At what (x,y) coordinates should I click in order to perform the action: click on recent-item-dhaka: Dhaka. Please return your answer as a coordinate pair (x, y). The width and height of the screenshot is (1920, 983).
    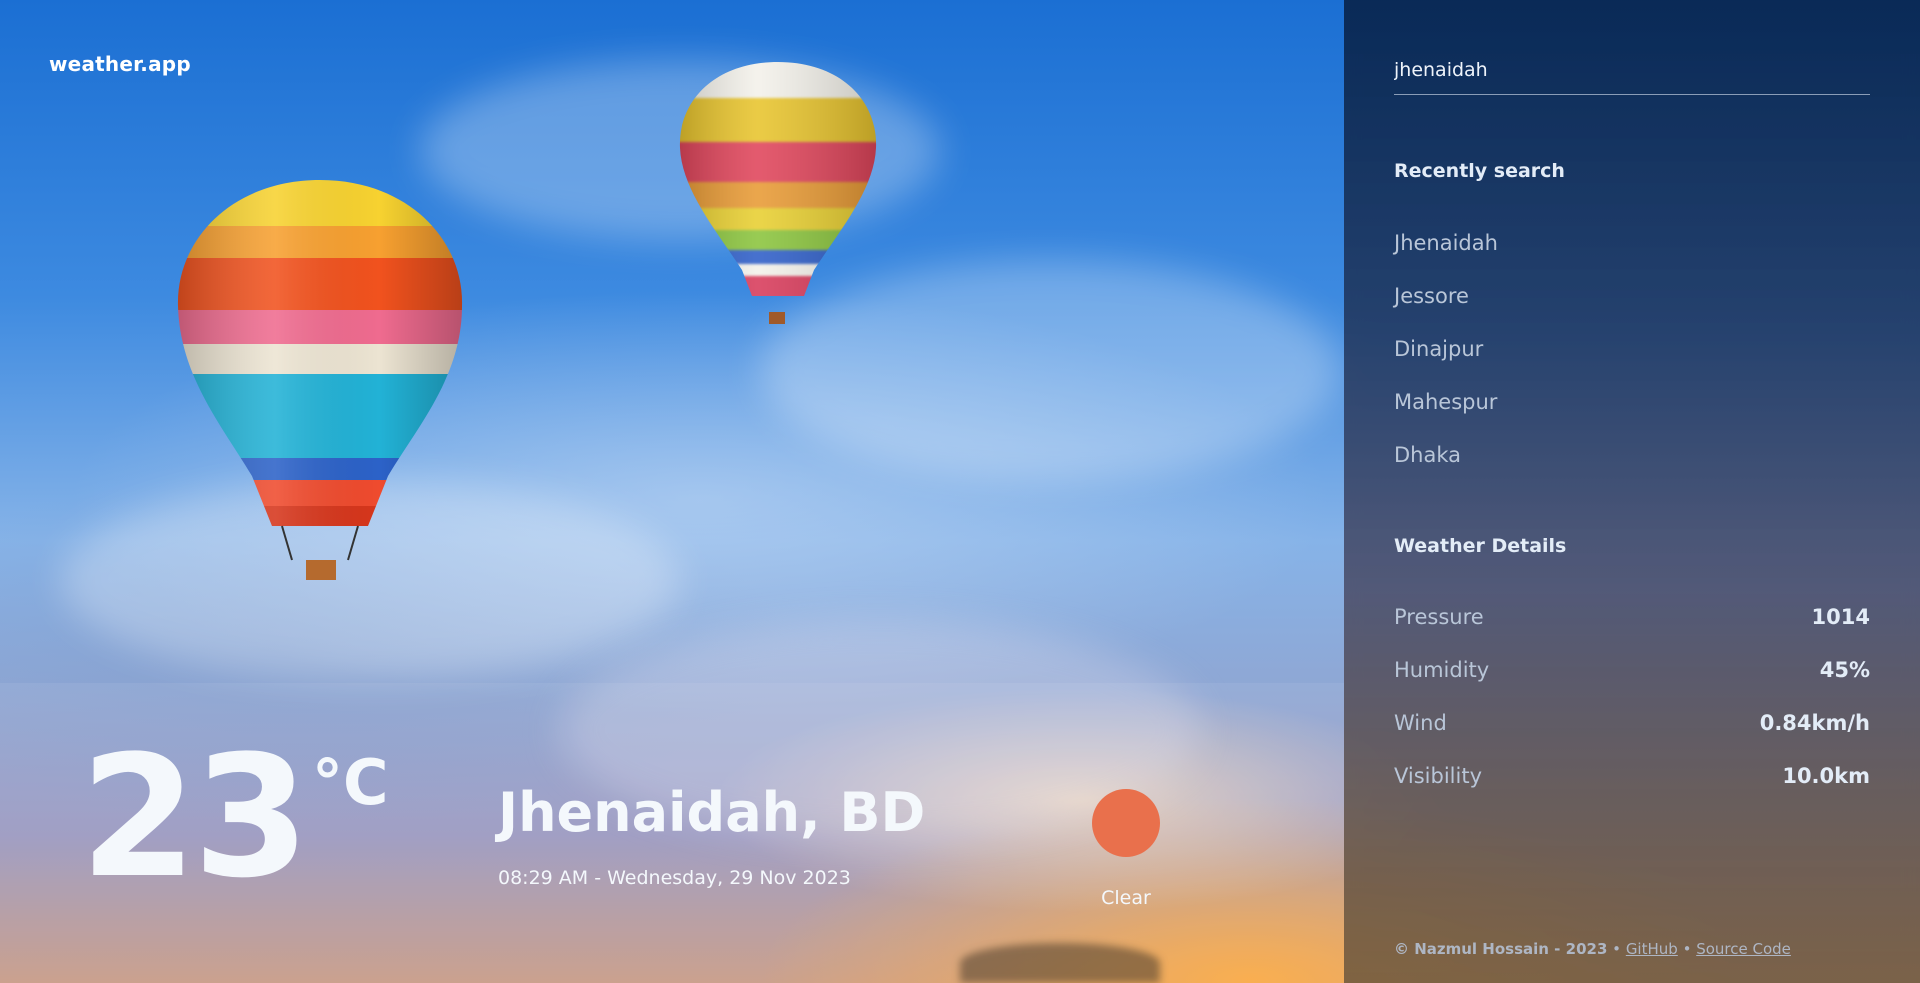
    Looking at the image, I should click on (1427, 455).